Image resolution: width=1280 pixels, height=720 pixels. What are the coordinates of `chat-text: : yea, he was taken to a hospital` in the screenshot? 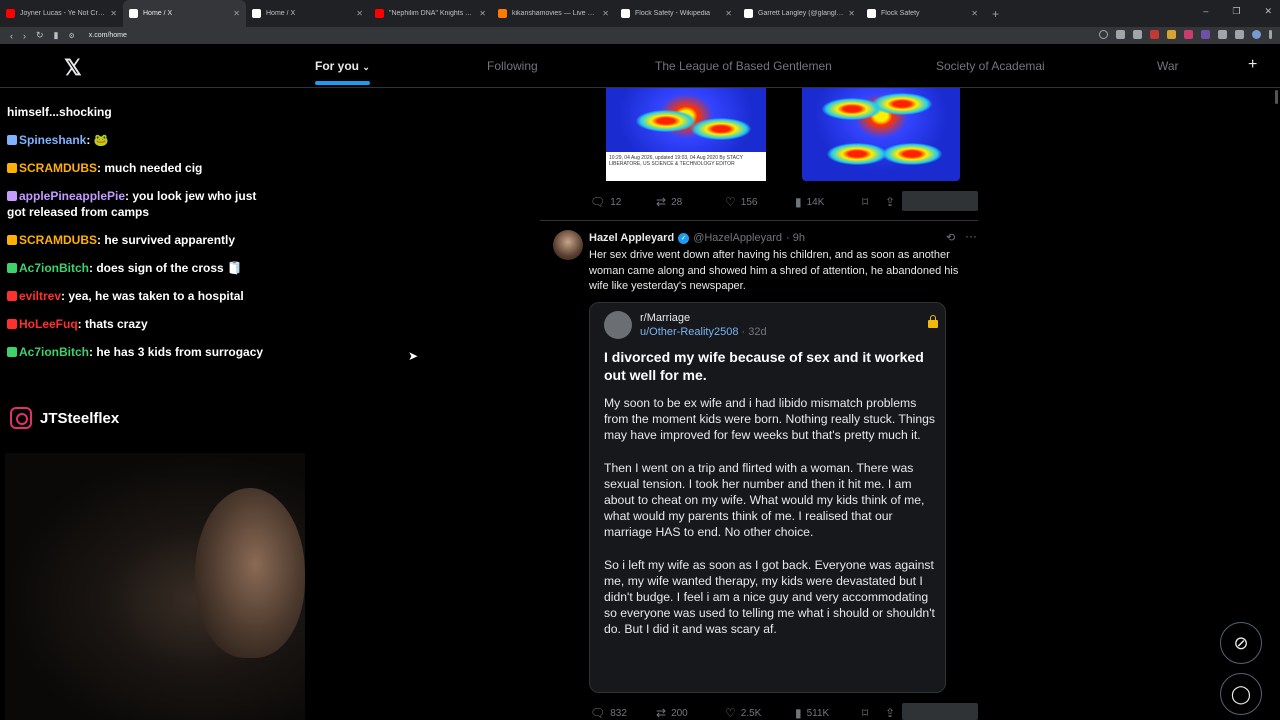 It's located at (152, 296).